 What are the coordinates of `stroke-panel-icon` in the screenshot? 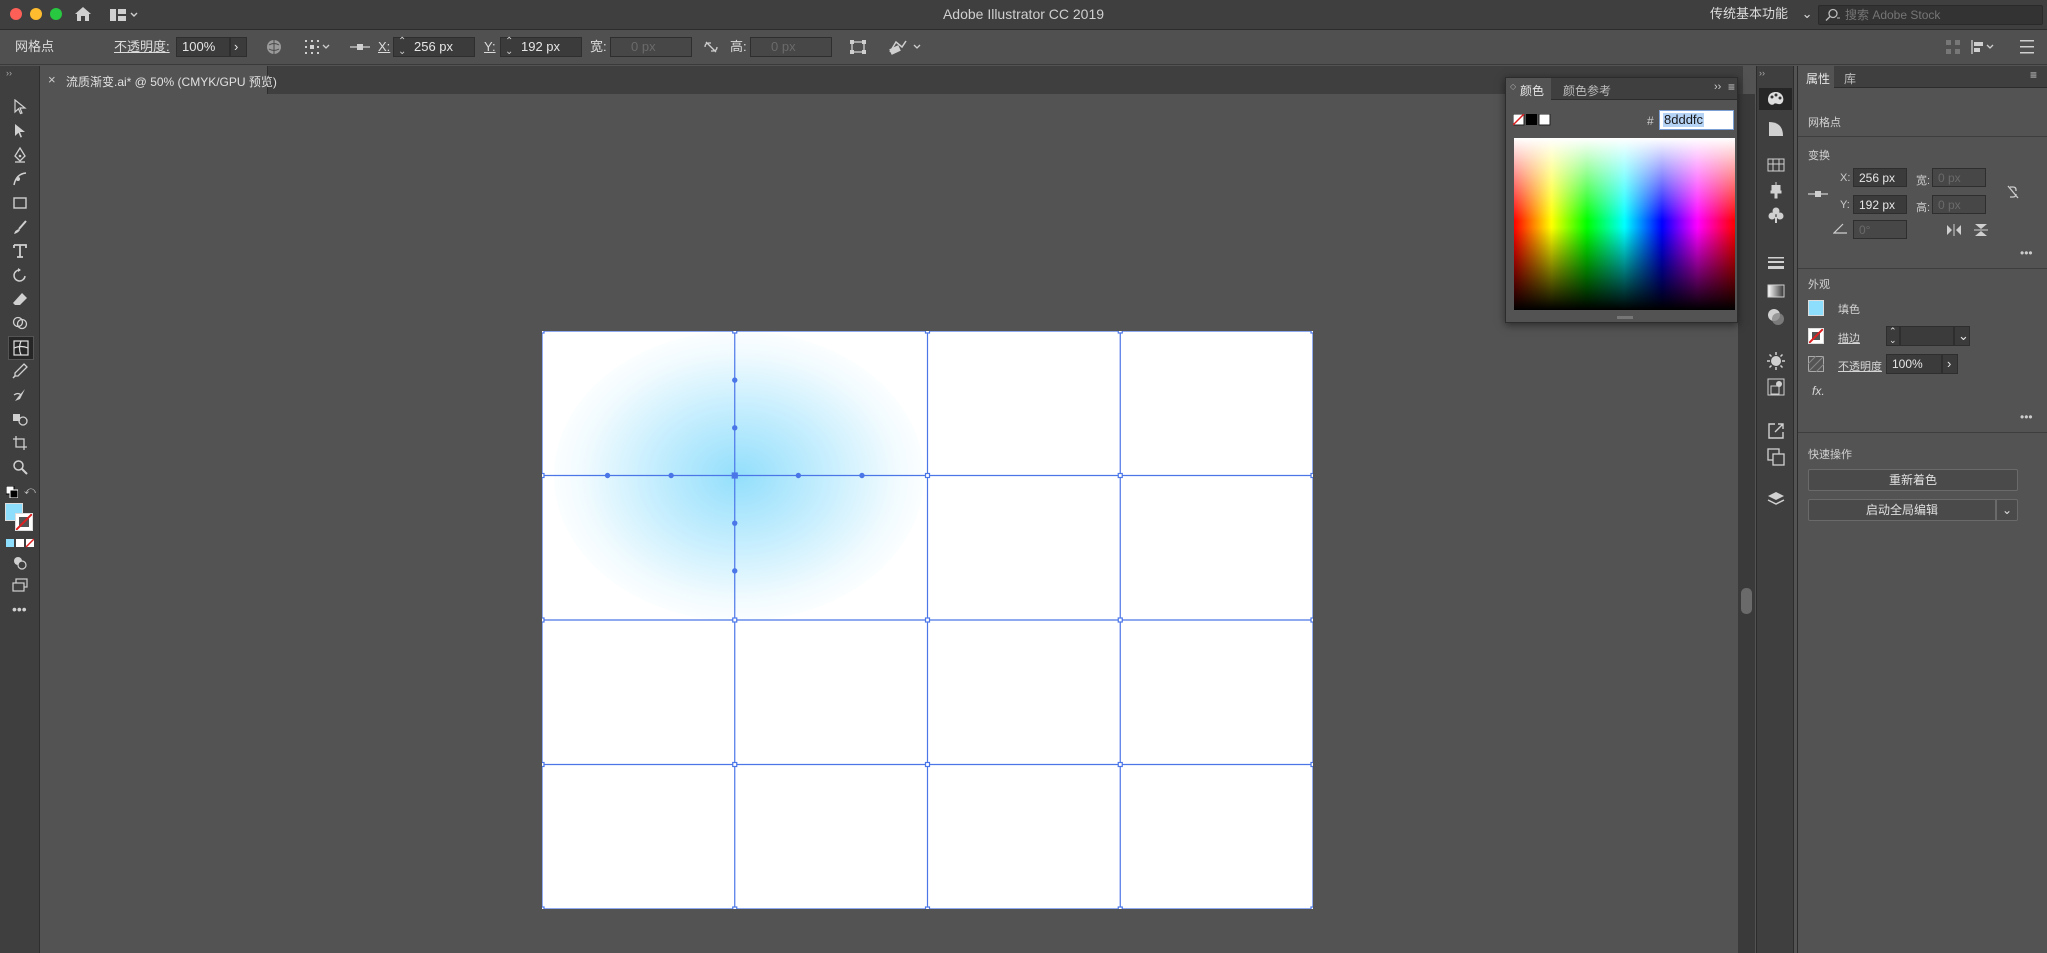 It's located at (1776, 263).